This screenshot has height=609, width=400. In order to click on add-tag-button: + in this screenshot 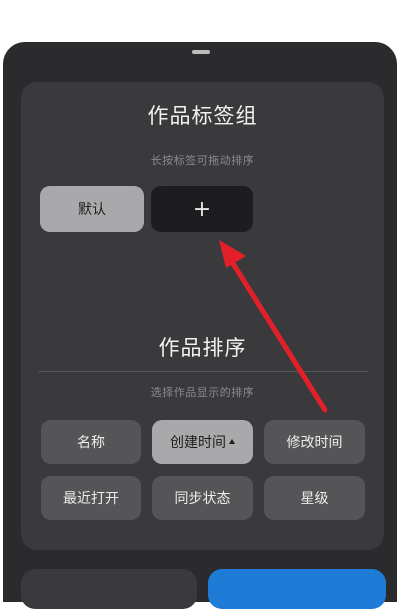, I will do `click(202, 209)`.